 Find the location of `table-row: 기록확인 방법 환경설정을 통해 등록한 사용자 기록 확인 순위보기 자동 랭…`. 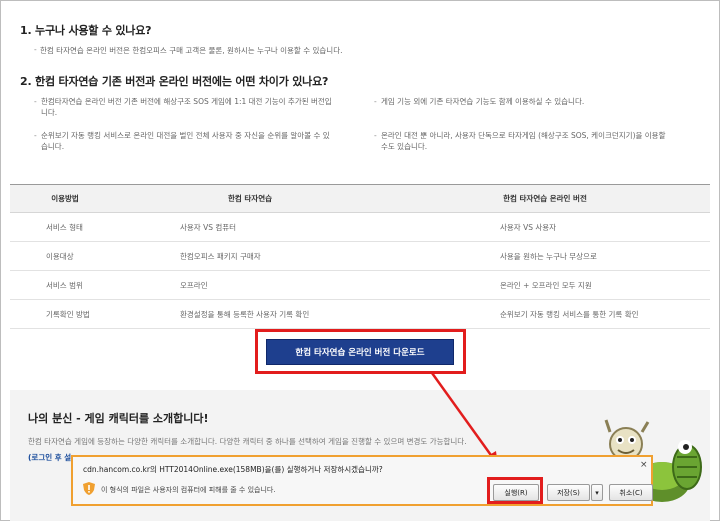

table-row: 기록확인 방법 환경설정을 통해 등록한 사용자 기록 확인 순위보기 자동 랭… is located at coordinates (360, 314).